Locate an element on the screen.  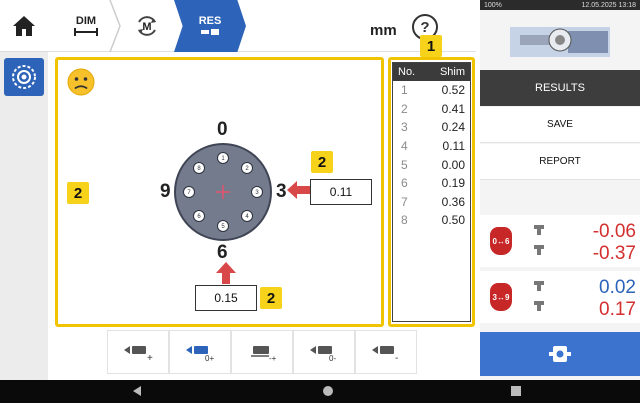
shim-remove-button: - is located at coordinates (386, 352).